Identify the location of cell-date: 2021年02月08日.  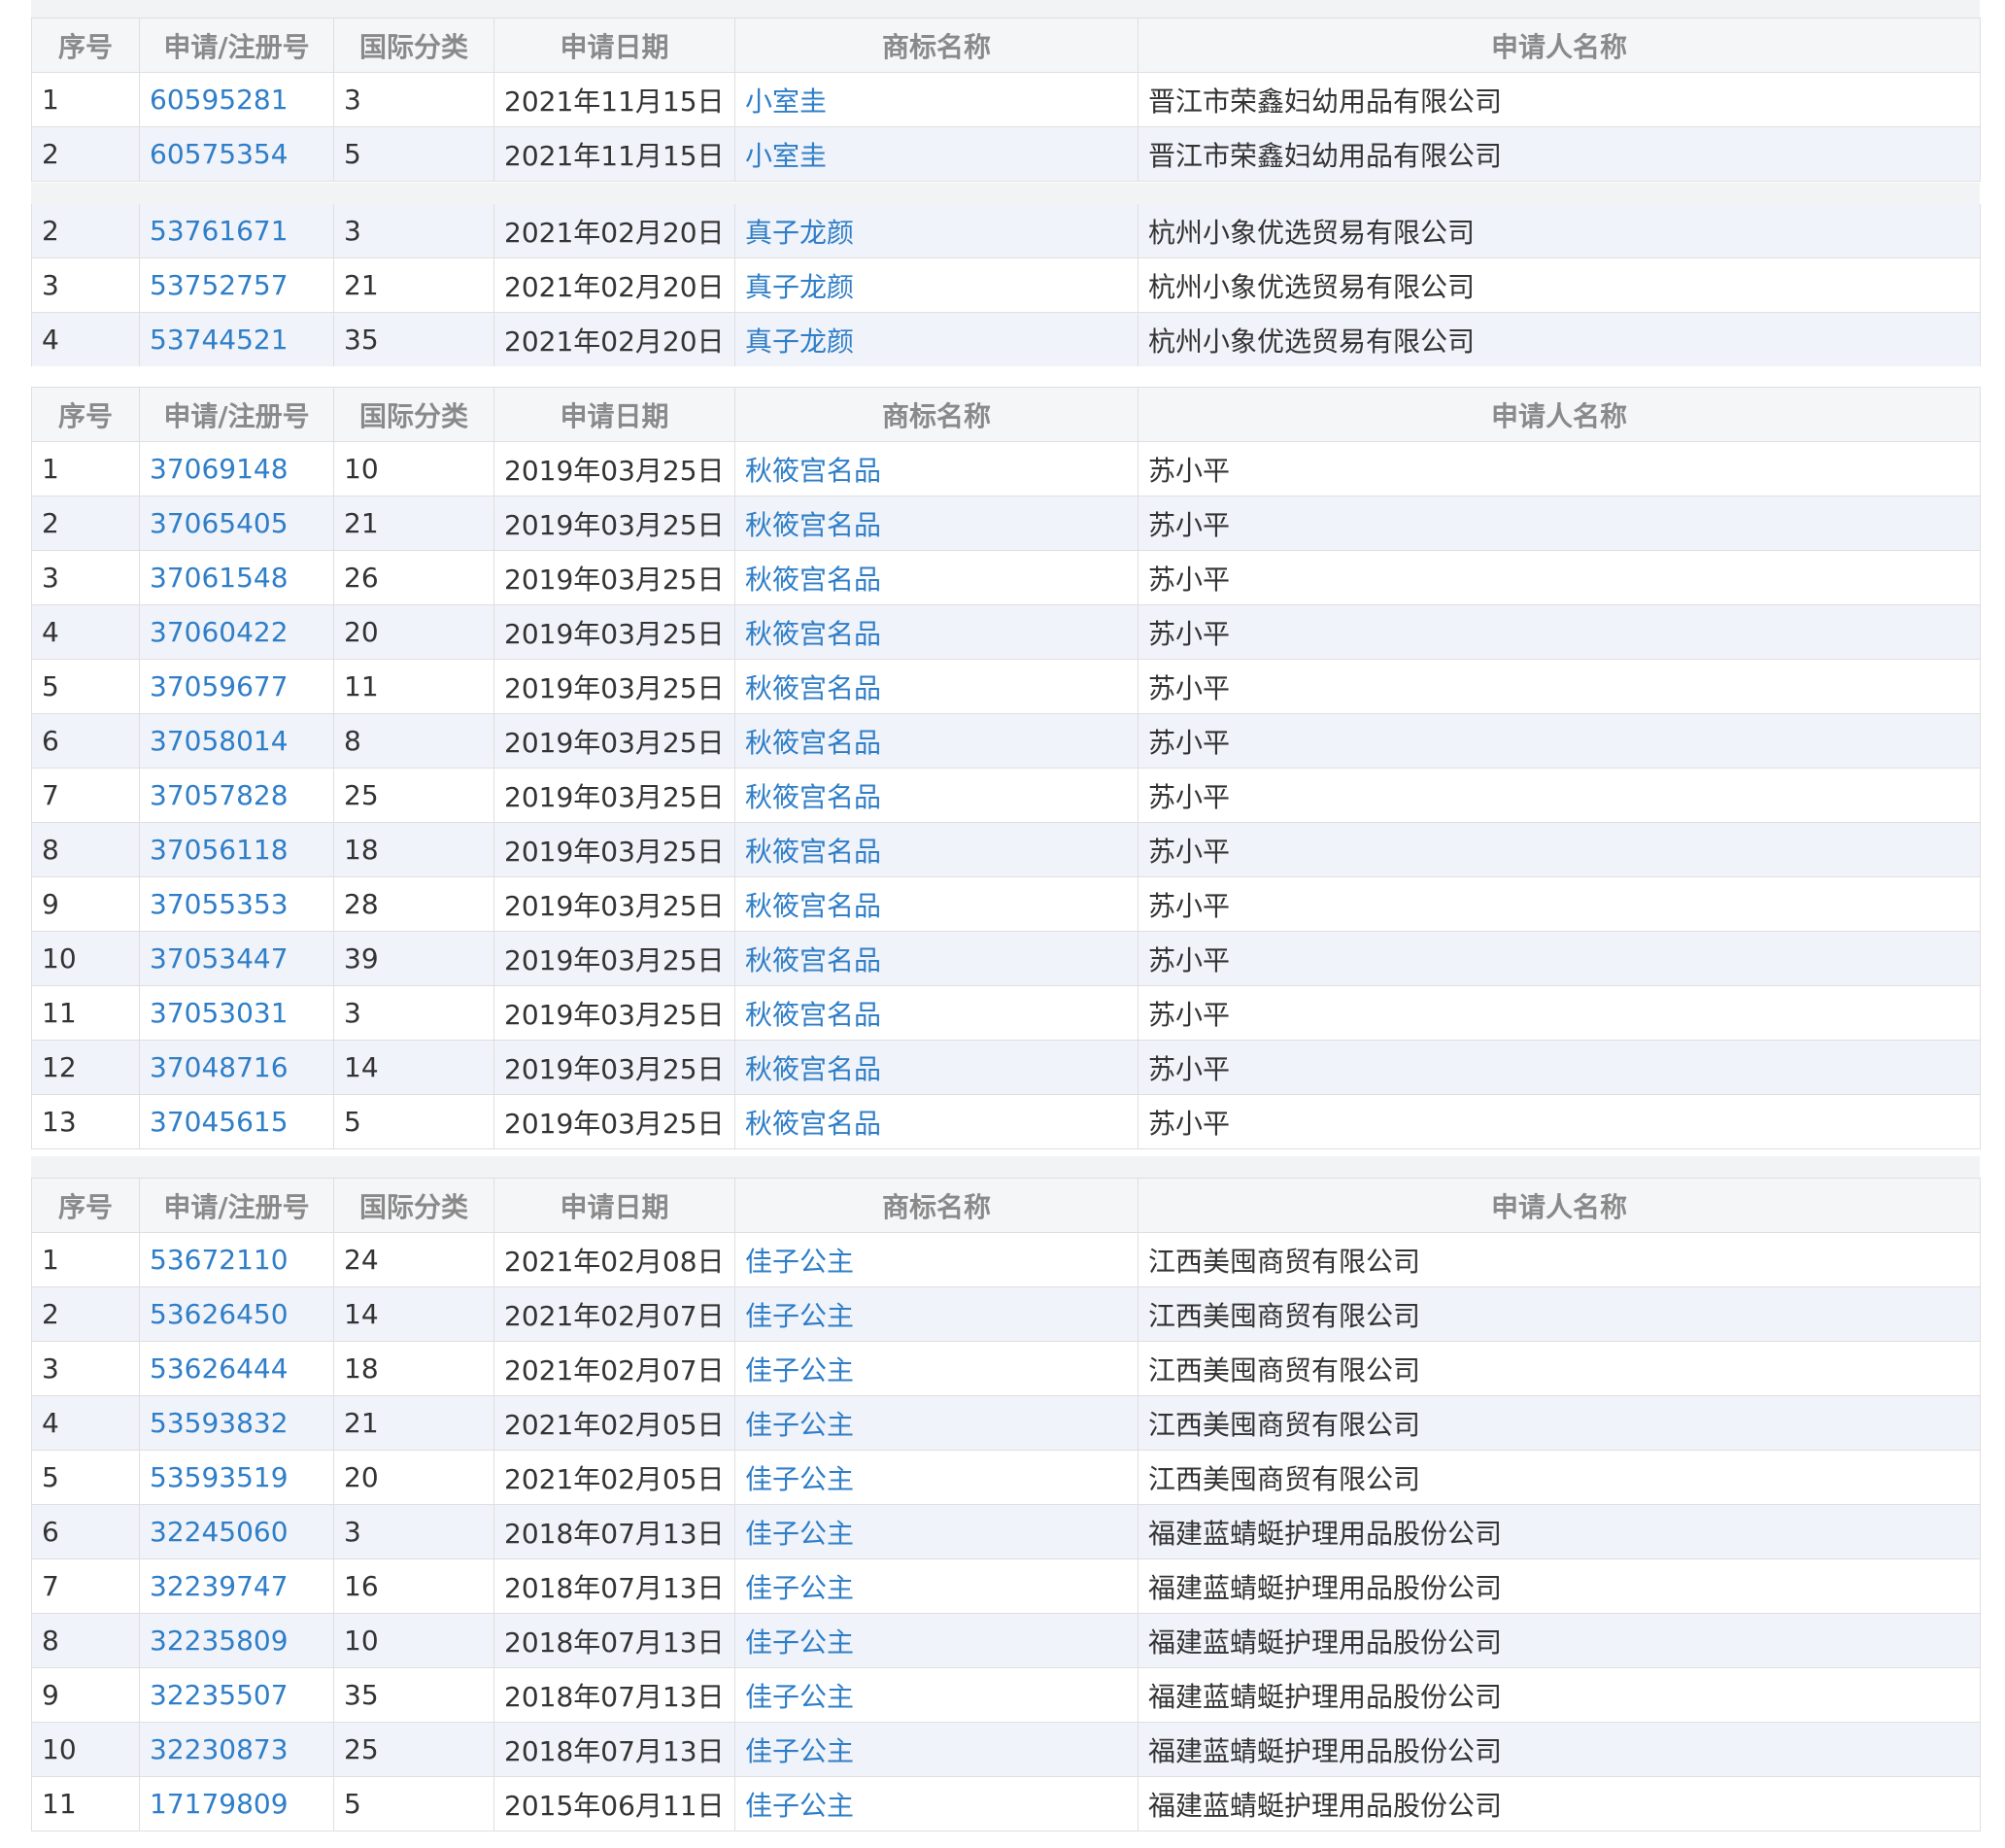
(614, 1259).